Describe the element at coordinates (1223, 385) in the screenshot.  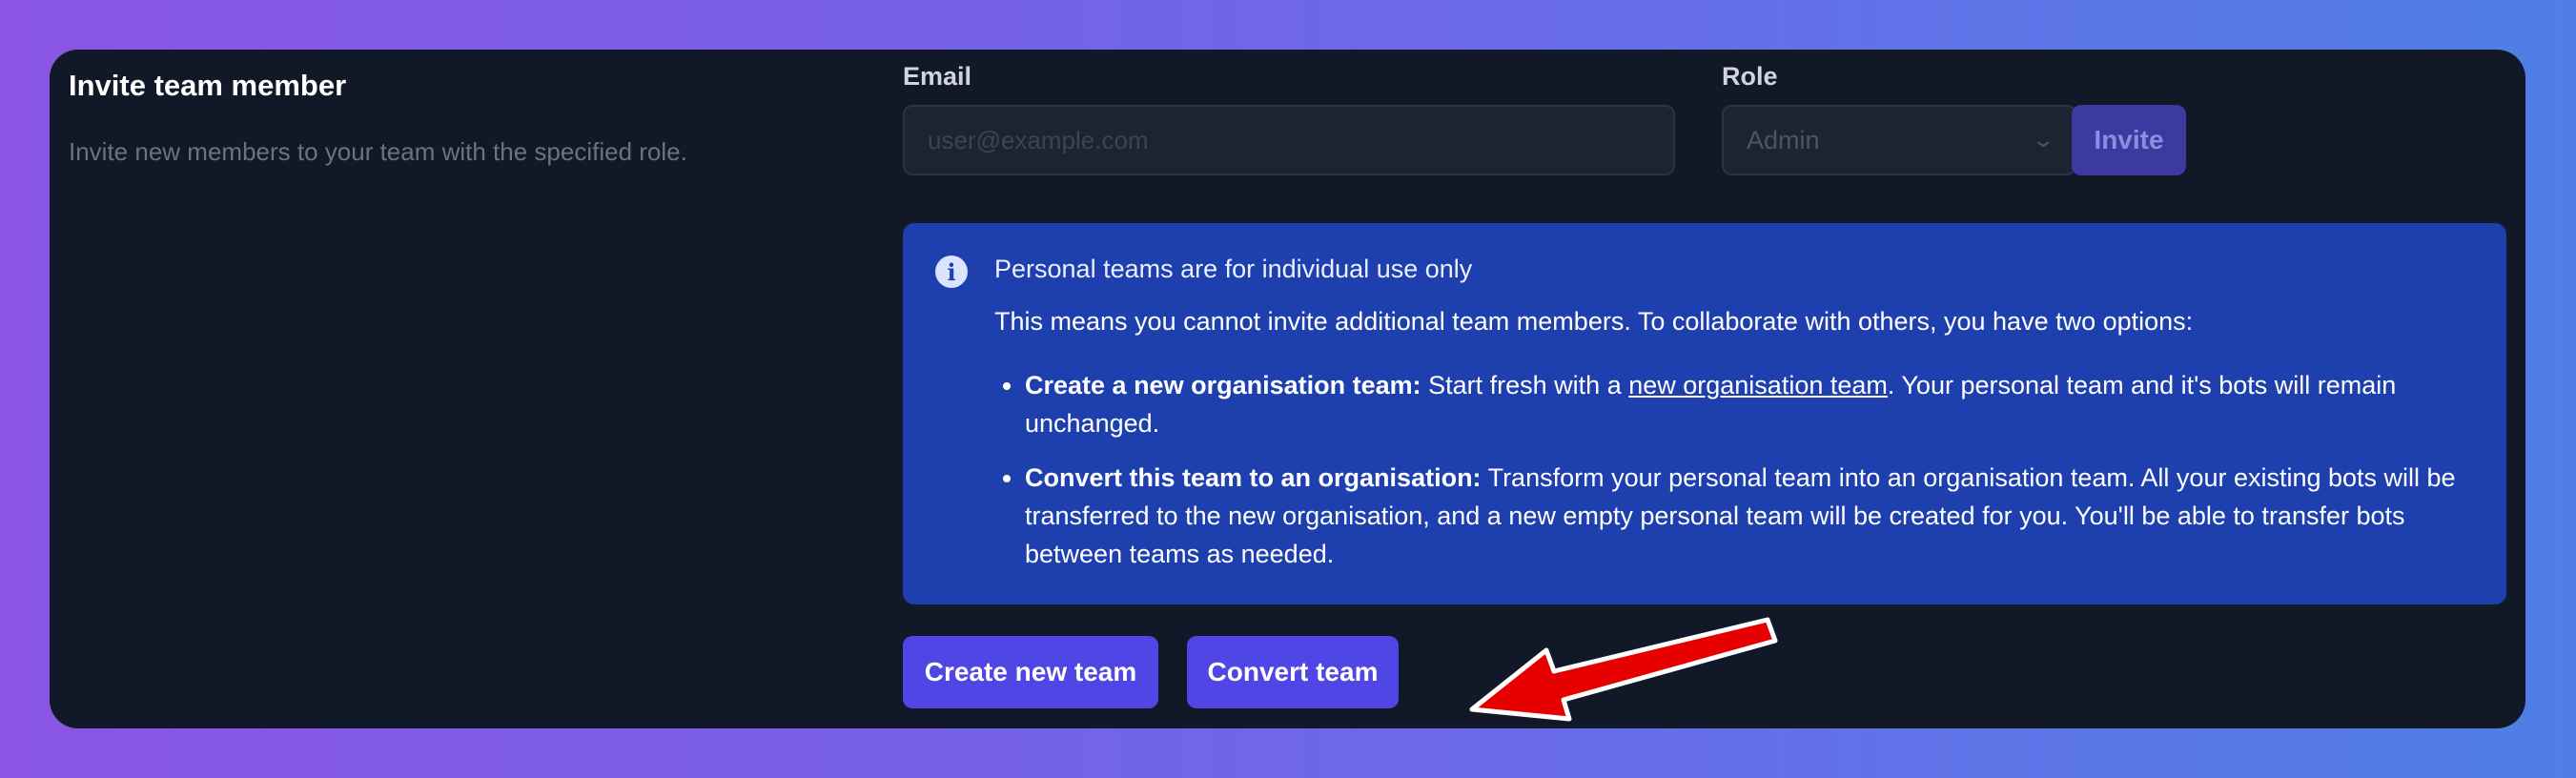
I see `option-title: Create a new organisation team:` at that location.